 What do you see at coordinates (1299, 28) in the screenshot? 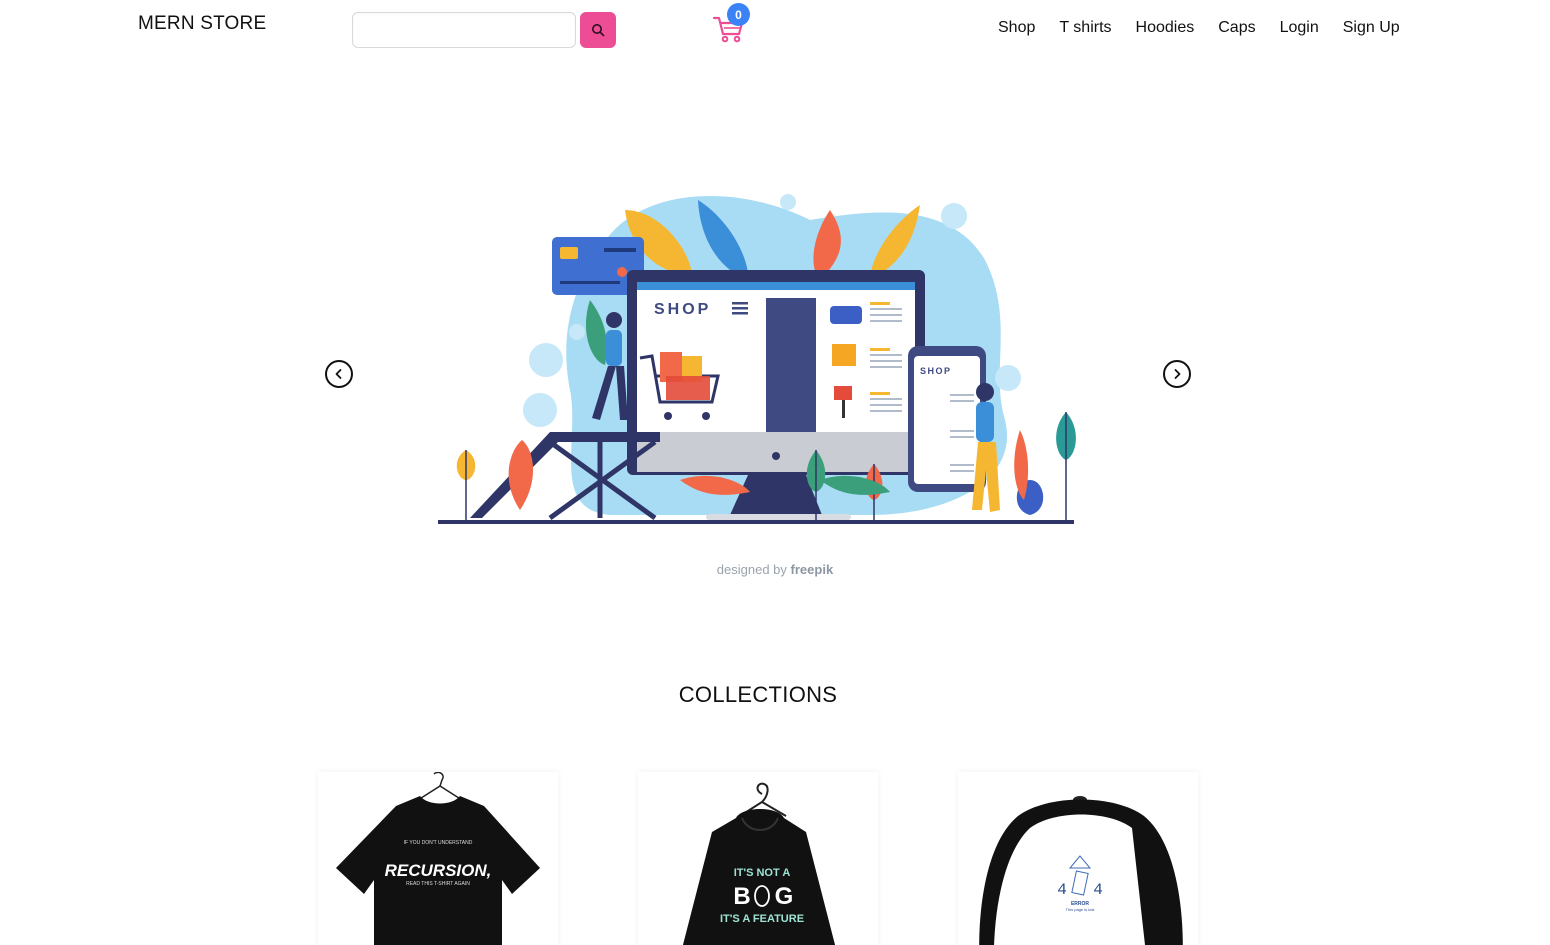
I see `nav-login: Login` at bounding box center [1299, 28].